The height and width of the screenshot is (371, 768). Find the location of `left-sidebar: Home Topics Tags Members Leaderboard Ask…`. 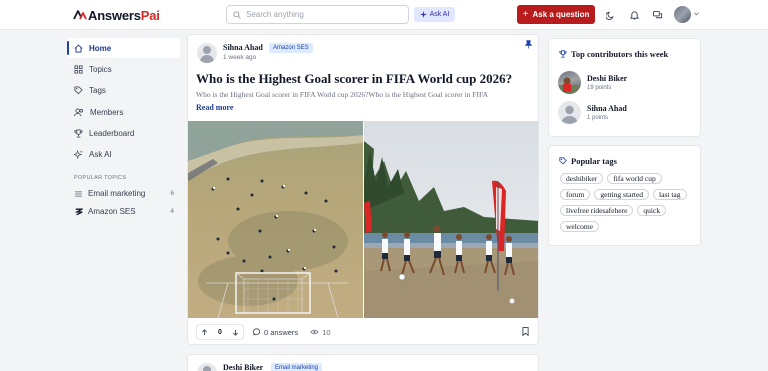

left-sidebar: Home Topics Tags Members Leaderboard Ask… is located at coordinates (123, 129).